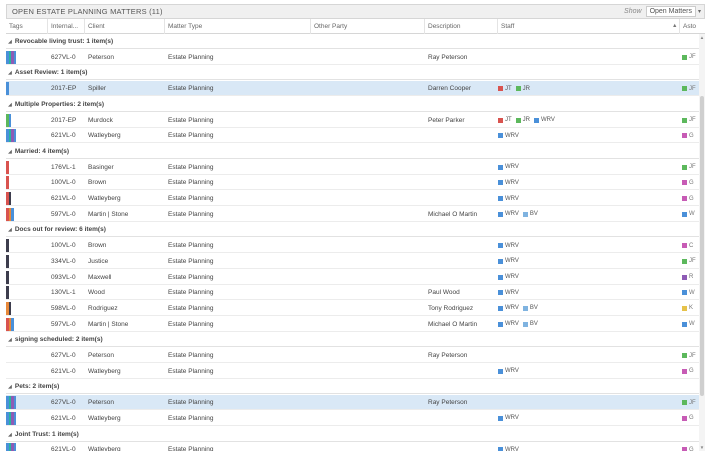 The width and height of the screenshot is (711, 465). I want to click on vertical-scrollbar: ▲ ▼, so click(702, 242).